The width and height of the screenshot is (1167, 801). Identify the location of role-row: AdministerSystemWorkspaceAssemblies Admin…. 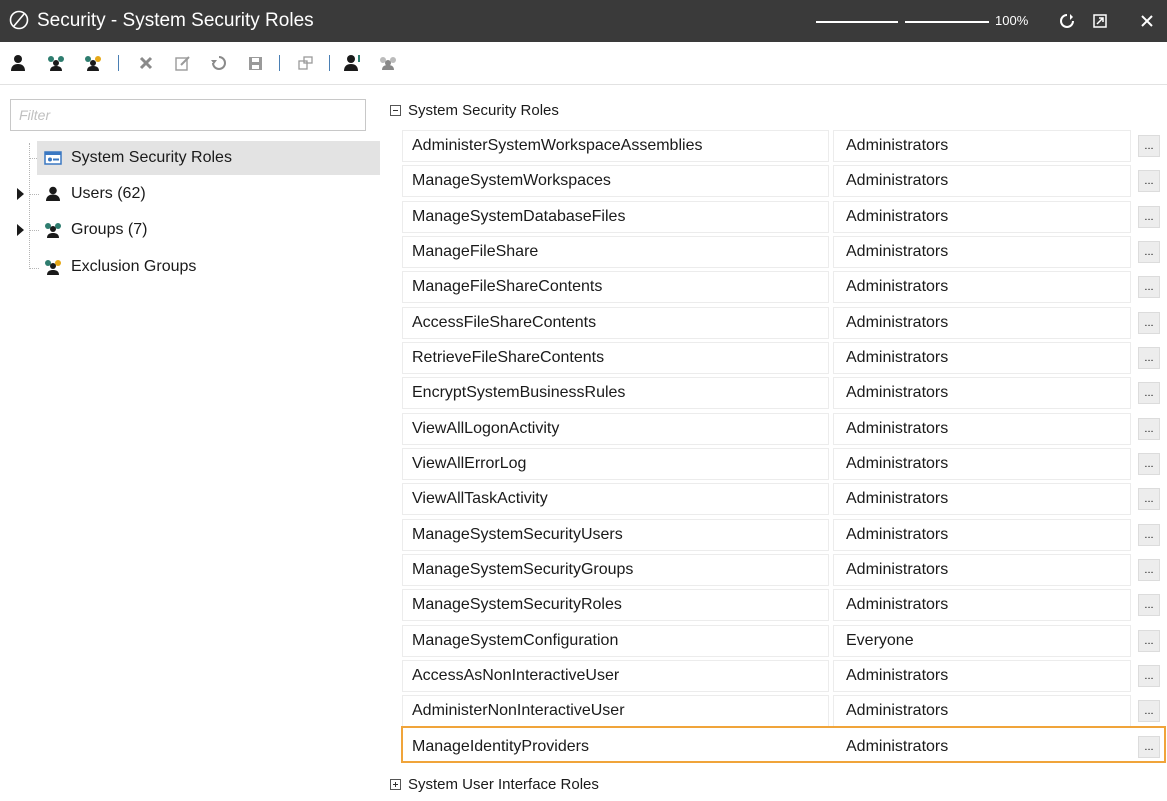
(783, 146).